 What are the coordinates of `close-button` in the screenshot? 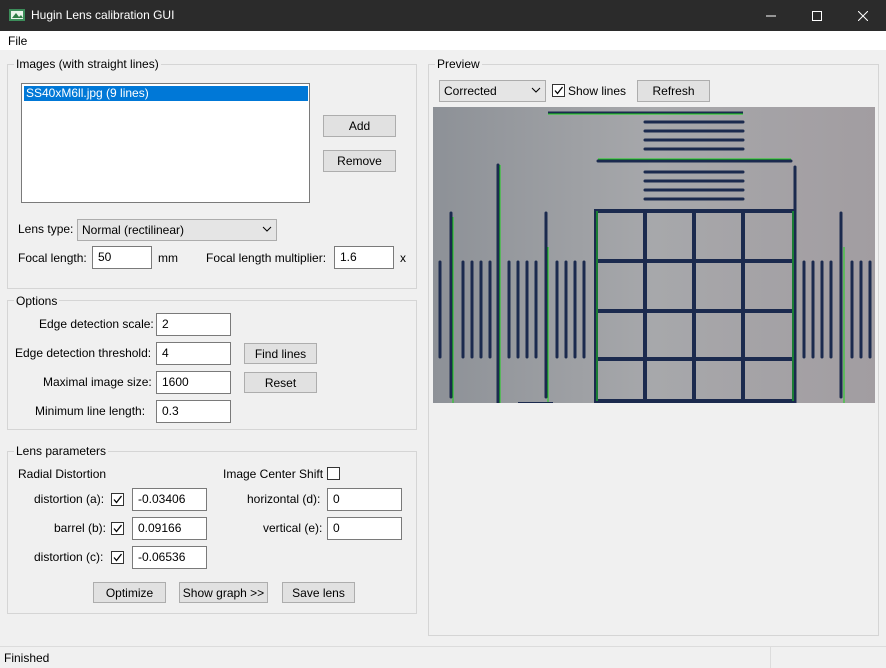 It's located at (863, 15).